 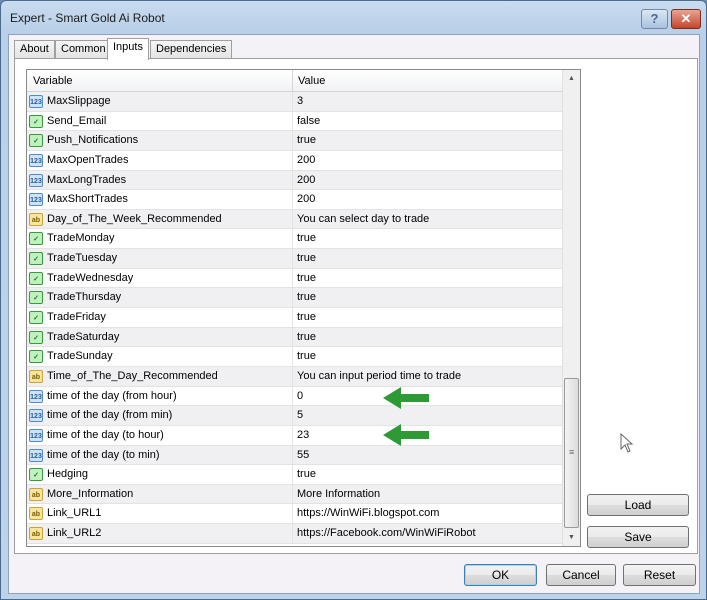 What do you see at coordinates (294, 160) in the screenshot?
I see `table-row: 123 MaxOpenTrades 200` at bounding box center [294, 160].